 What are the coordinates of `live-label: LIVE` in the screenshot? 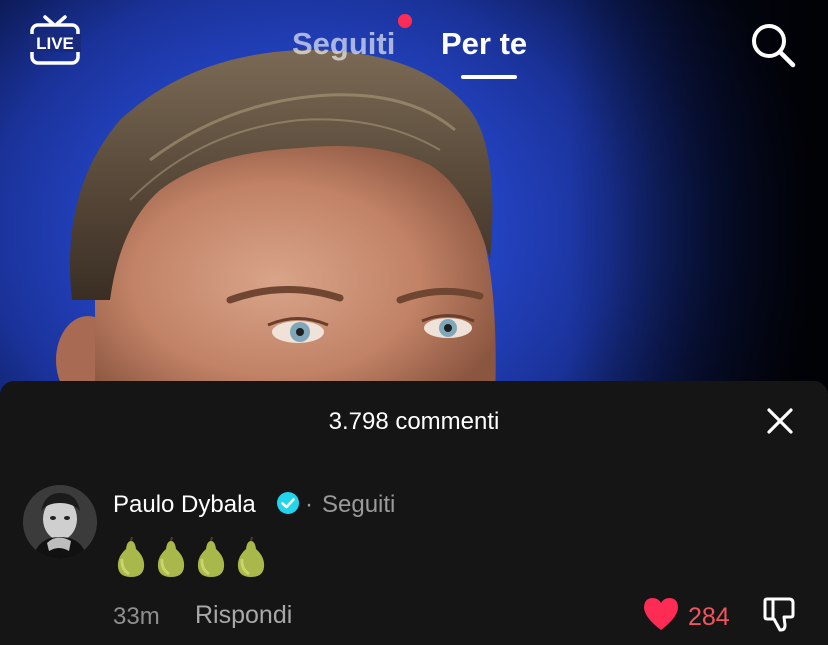 It's located at (55, 43).